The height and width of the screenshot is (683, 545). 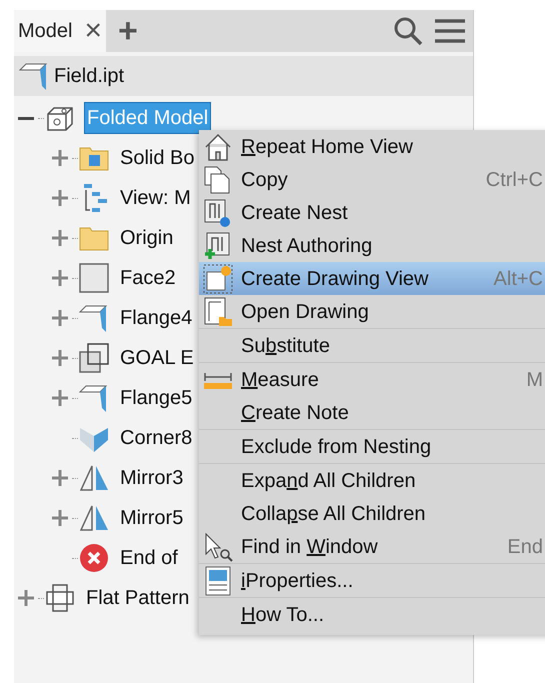 I want to click on menu-item: Nest Authoring, so click(x=372, y=245).